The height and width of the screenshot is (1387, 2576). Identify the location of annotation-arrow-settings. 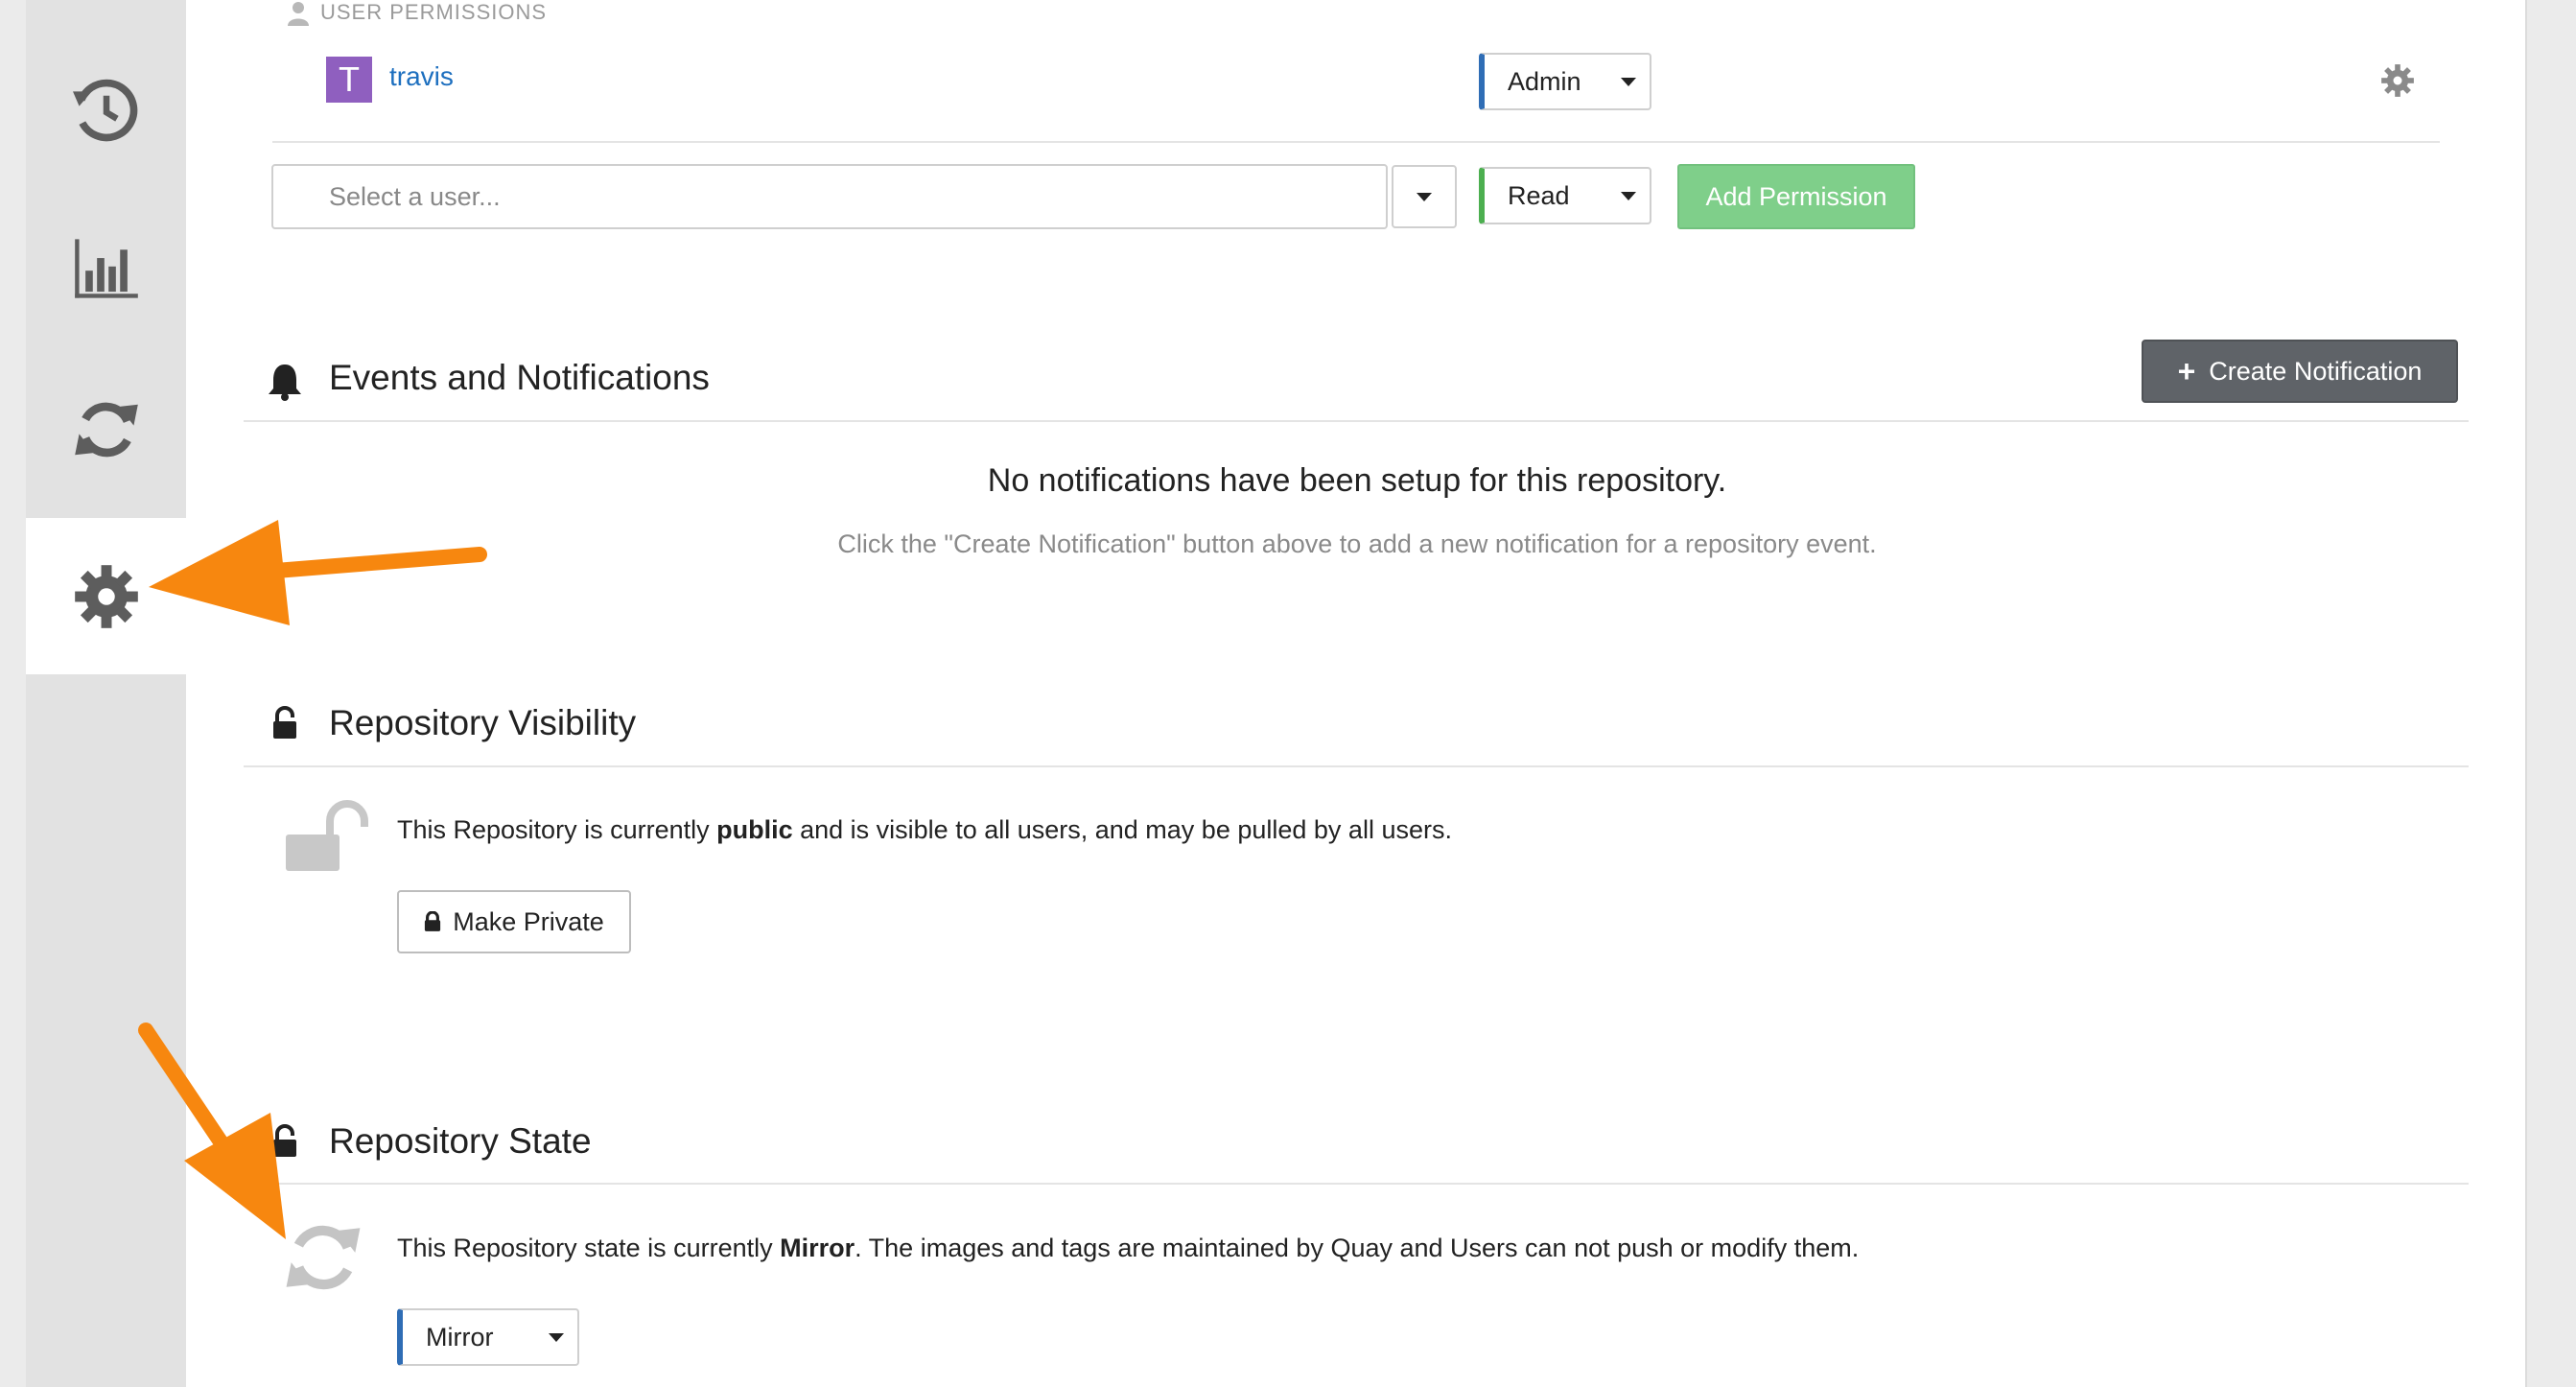
(318, 572).